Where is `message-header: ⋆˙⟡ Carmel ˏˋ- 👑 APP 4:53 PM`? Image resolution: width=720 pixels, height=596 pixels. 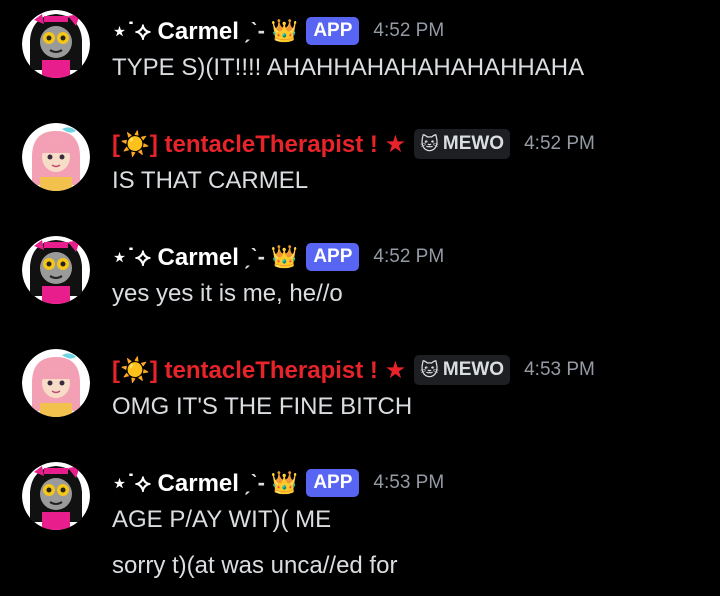
message-header: ⋆˙⟡ Carmel ˏˋ- 👑 APP 4:53 PM is located at coordinates (278, 483).